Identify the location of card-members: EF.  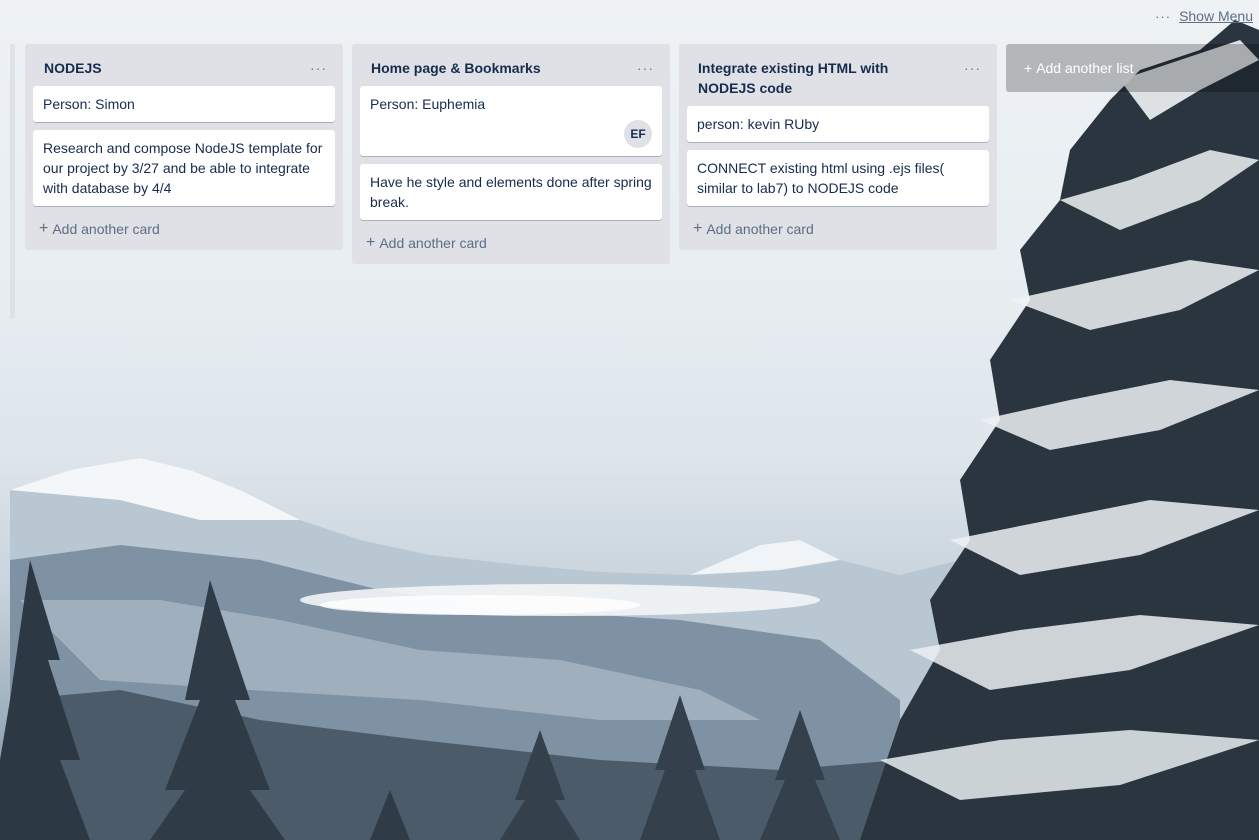
(511, 134).